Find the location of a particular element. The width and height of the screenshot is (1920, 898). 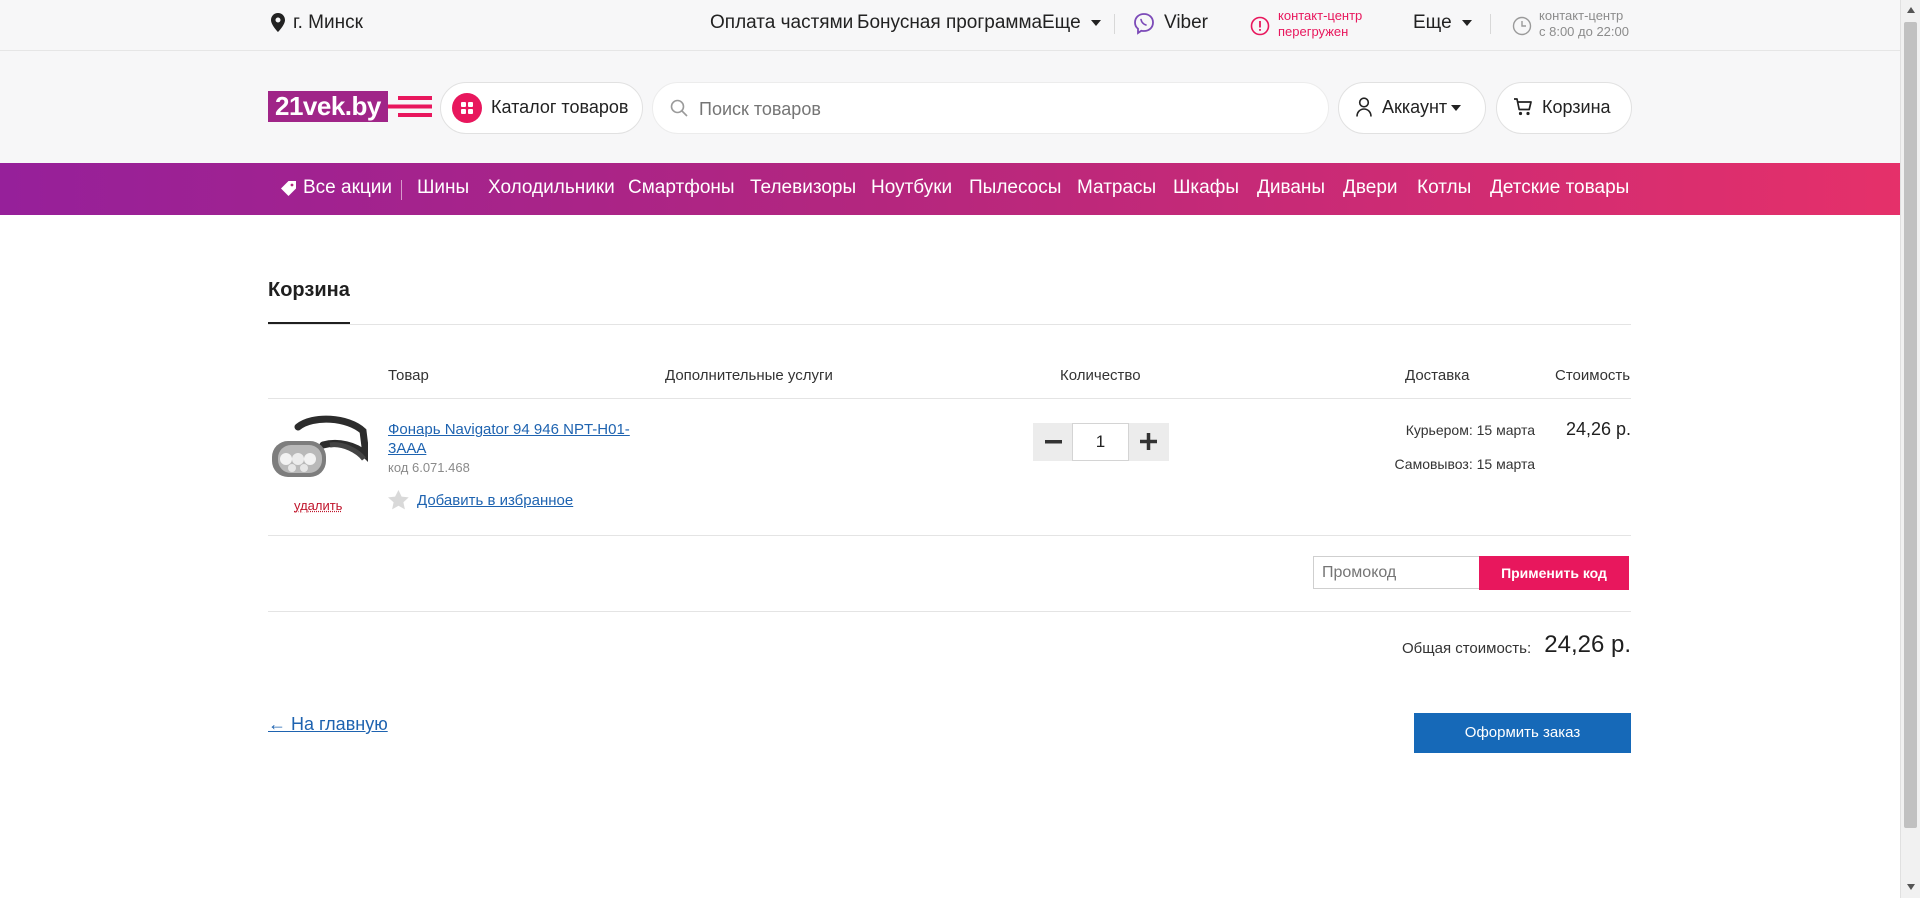

topbar-more-label-2: Еще is located at coordinates (1432, 22).